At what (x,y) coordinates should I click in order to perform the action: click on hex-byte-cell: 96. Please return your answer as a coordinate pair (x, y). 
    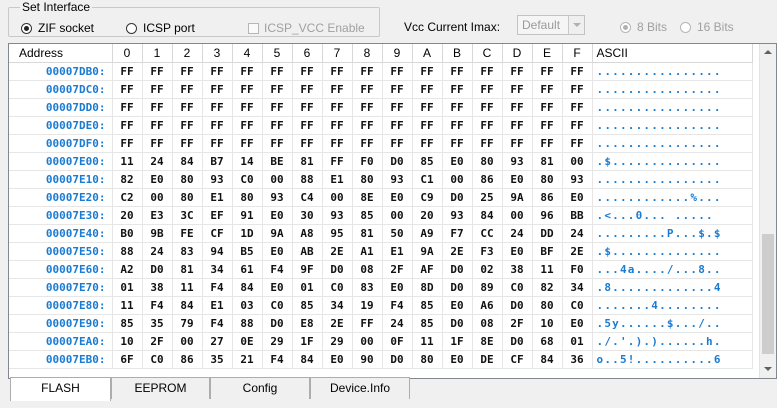
    Looking at the image, I should click on (547, 215).